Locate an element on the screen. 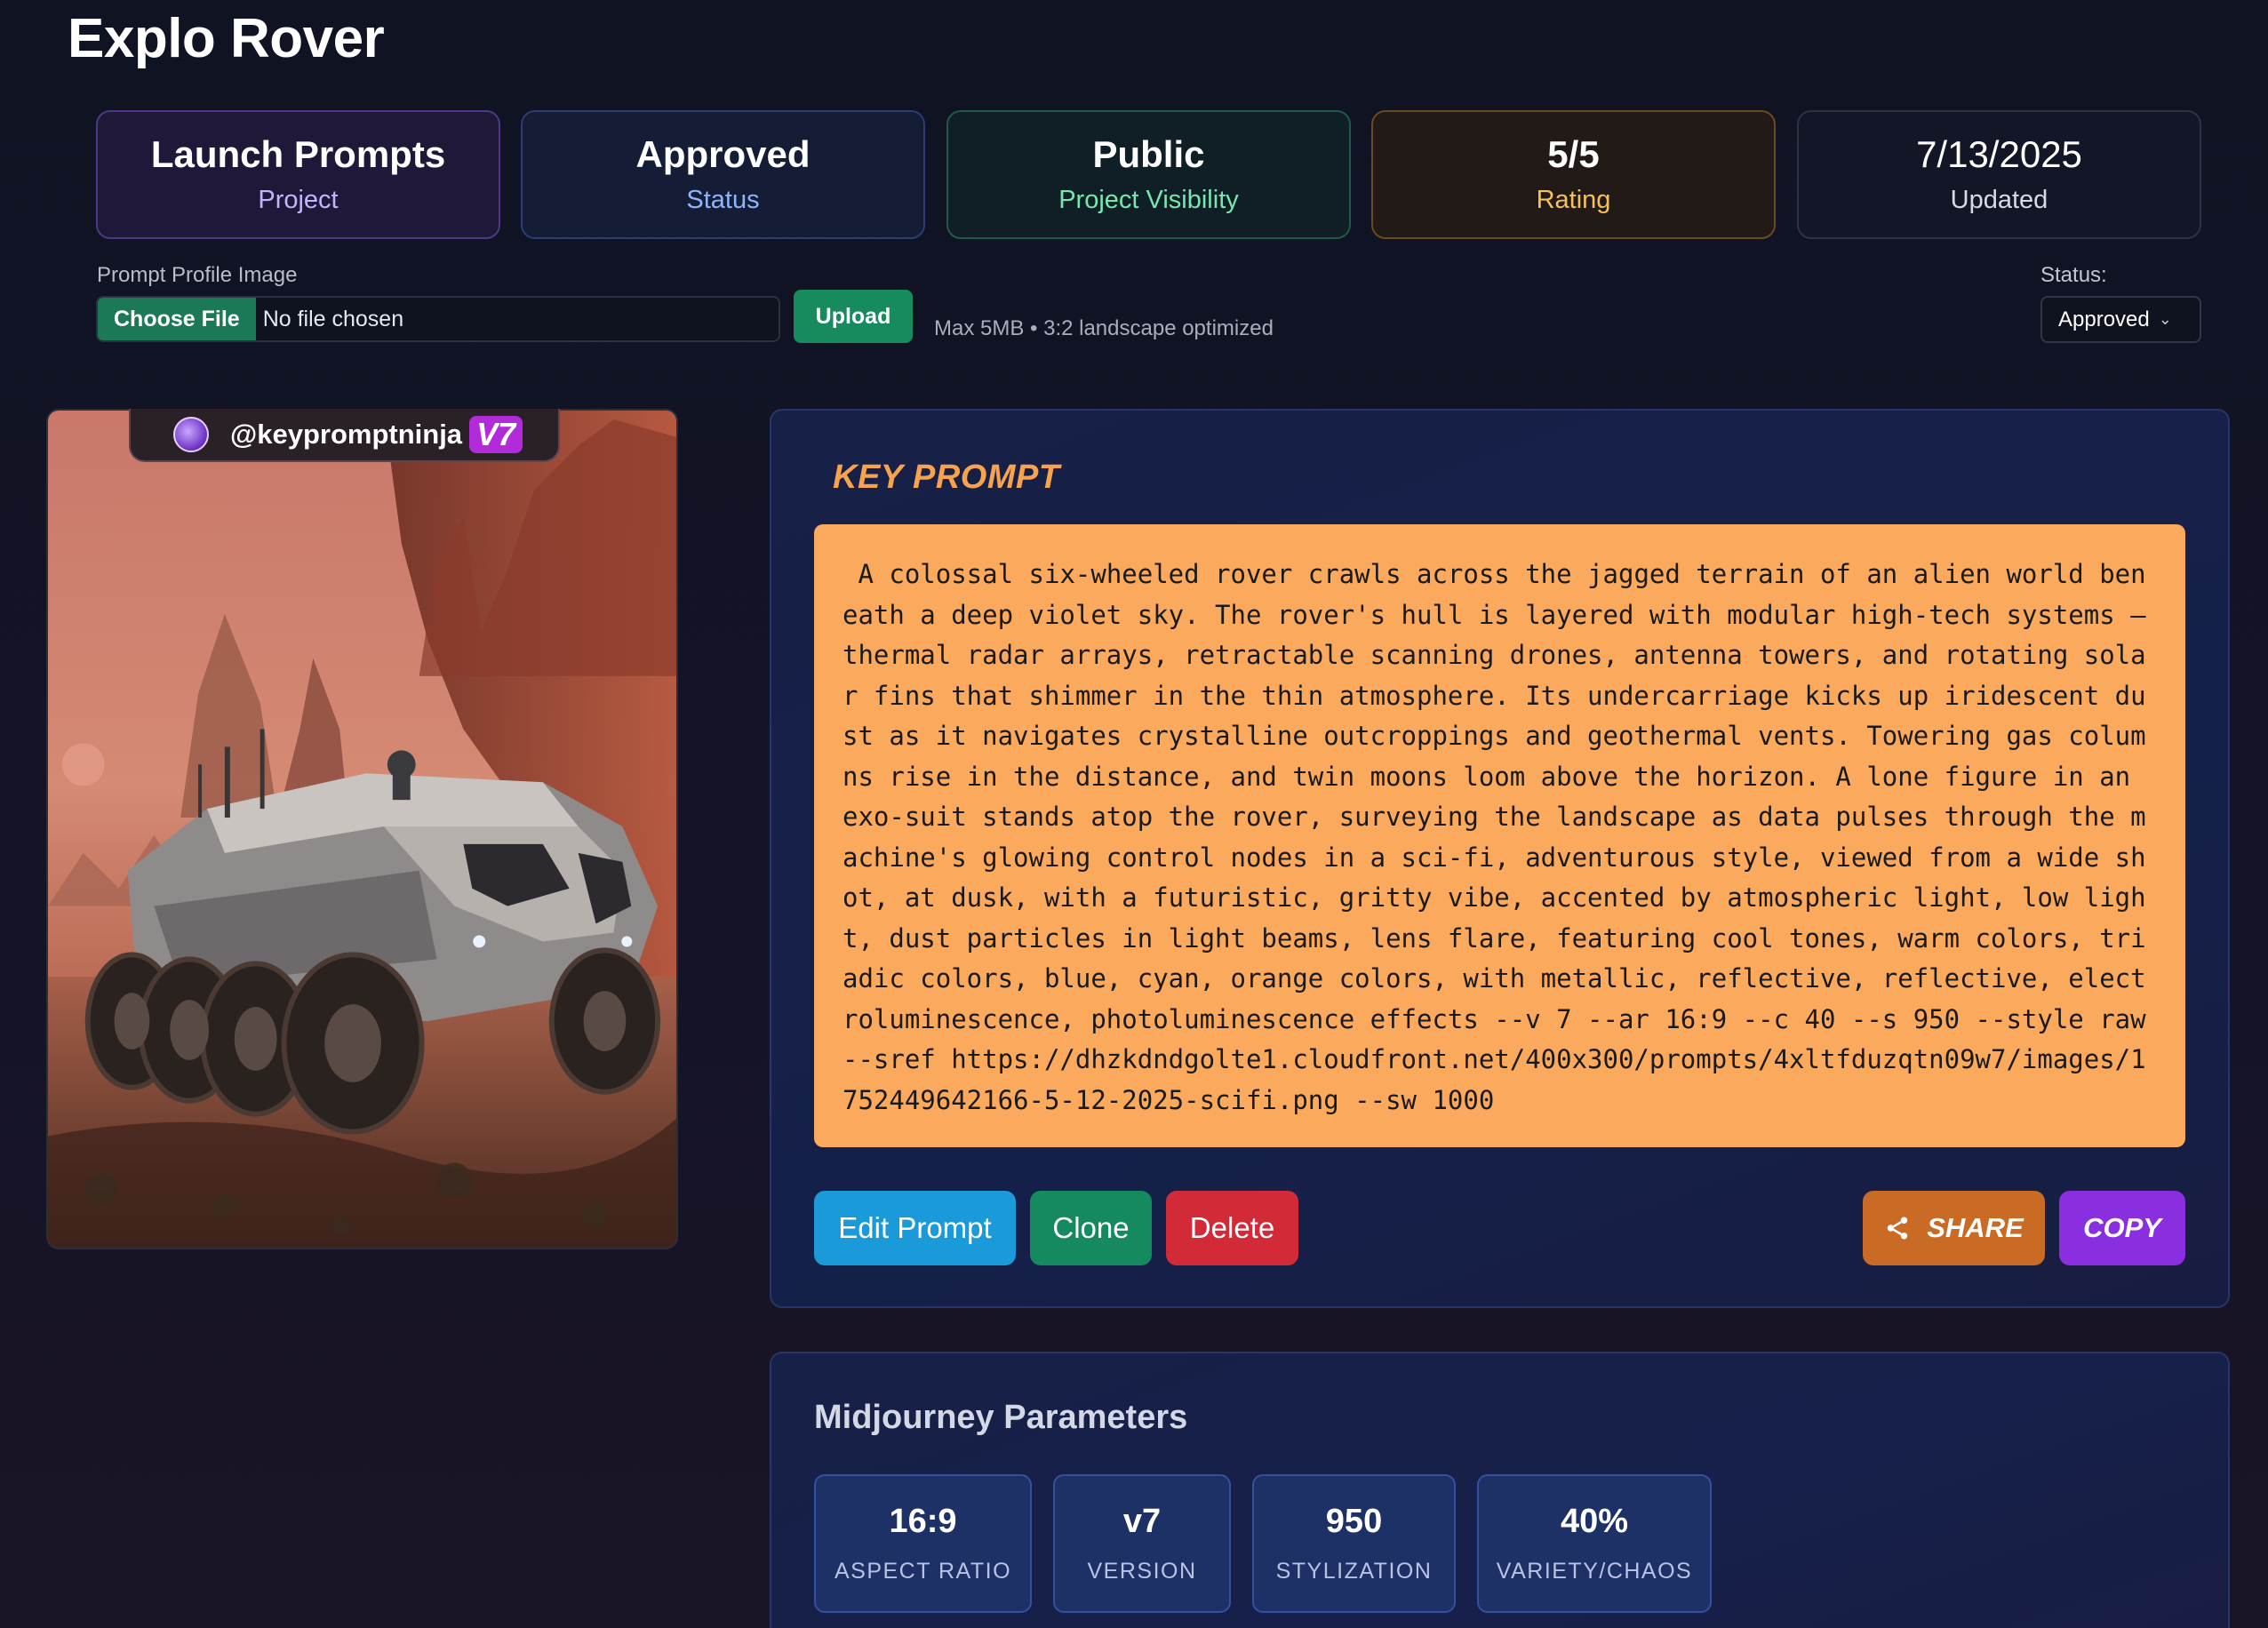 The width and height of the screenshot is (2268, 1628). status-select-value: Approved is located at coordinates (2104, 319).